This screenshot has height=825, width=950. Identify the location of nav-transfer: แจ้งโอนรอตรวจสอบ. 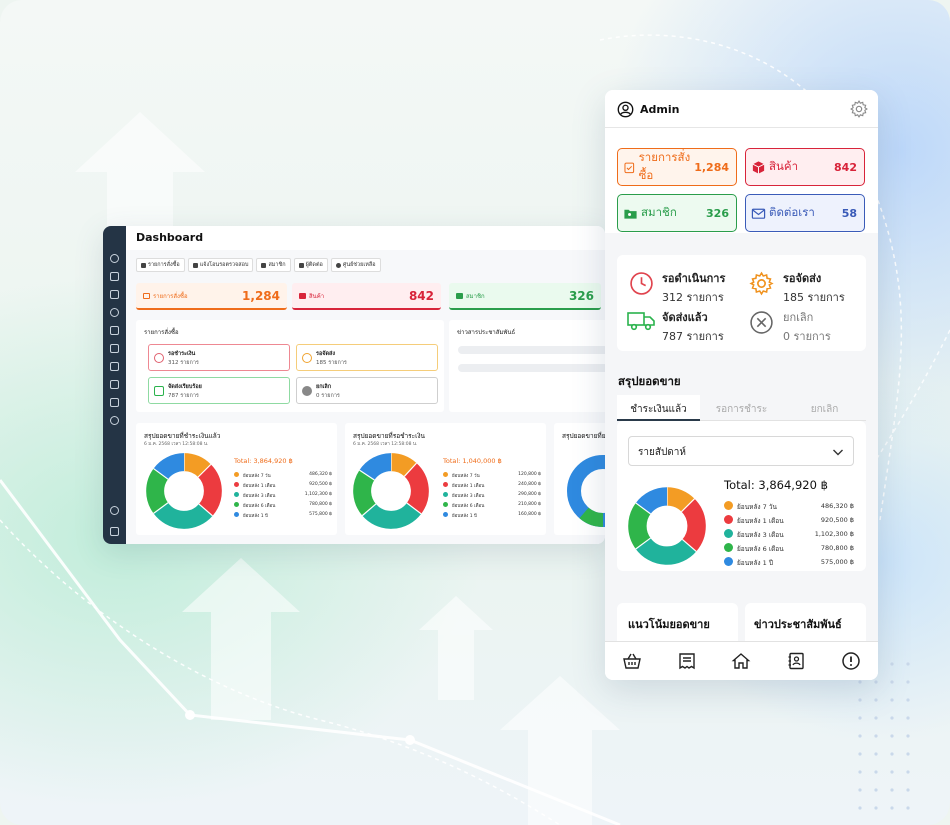
(220, 265).